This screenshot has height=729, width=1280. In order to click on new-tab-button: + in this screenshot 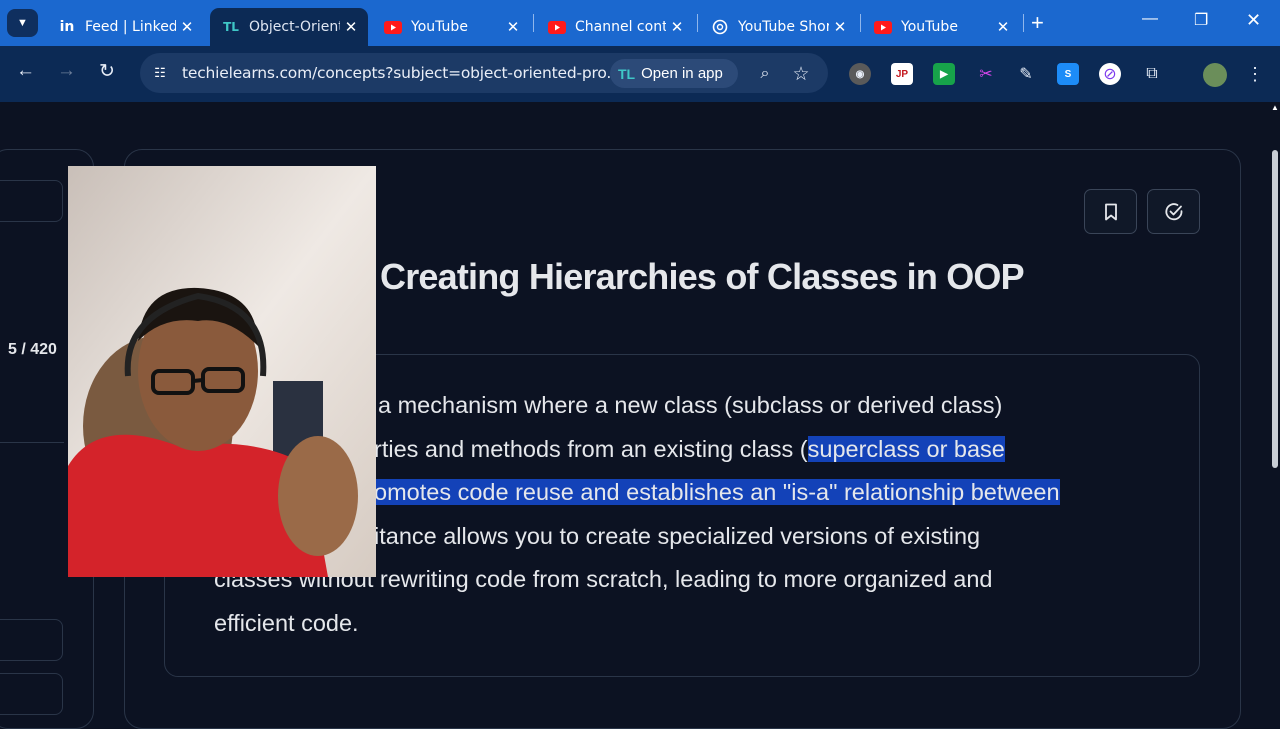, I will do `click(1037, 23)`.